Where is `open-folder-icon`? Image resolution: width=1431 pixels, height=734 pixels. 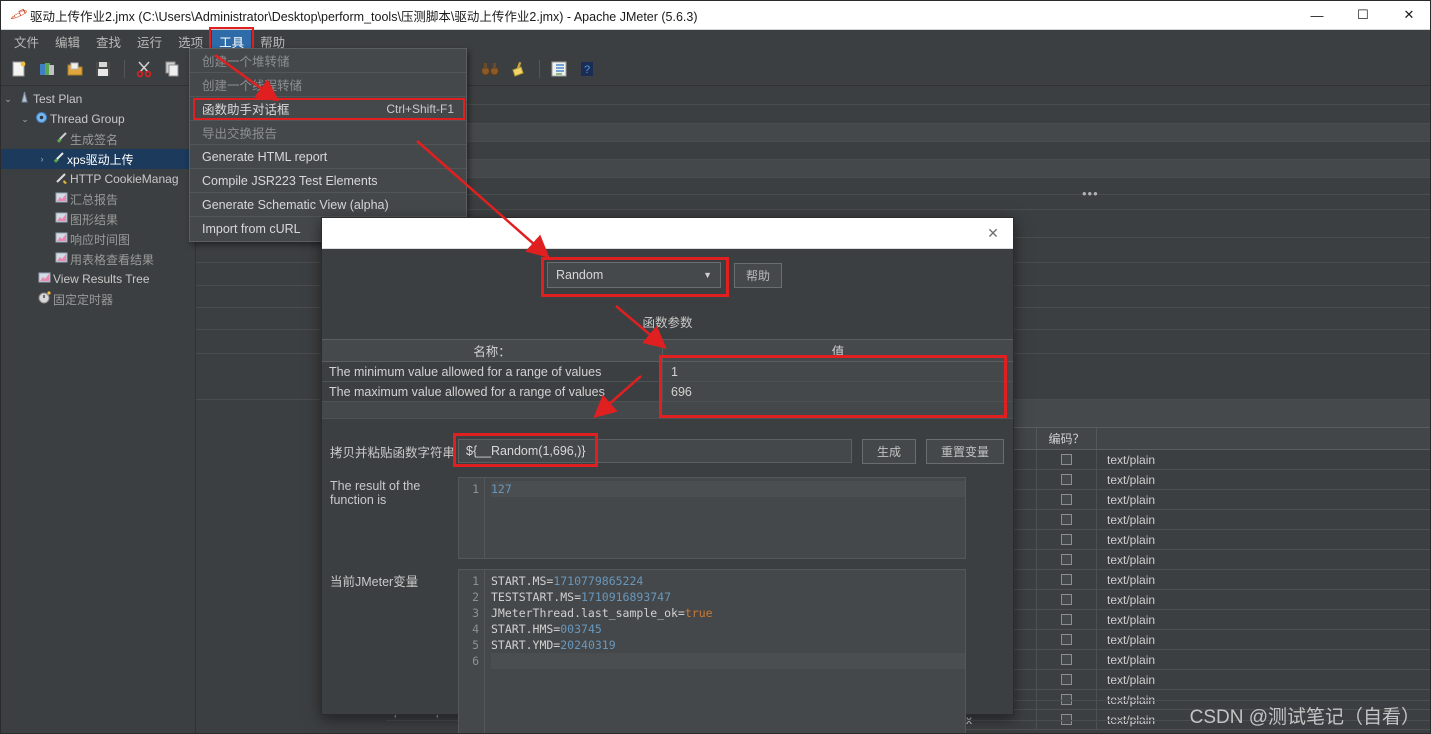 open-folder-icon is located at coordinates (75, 69).